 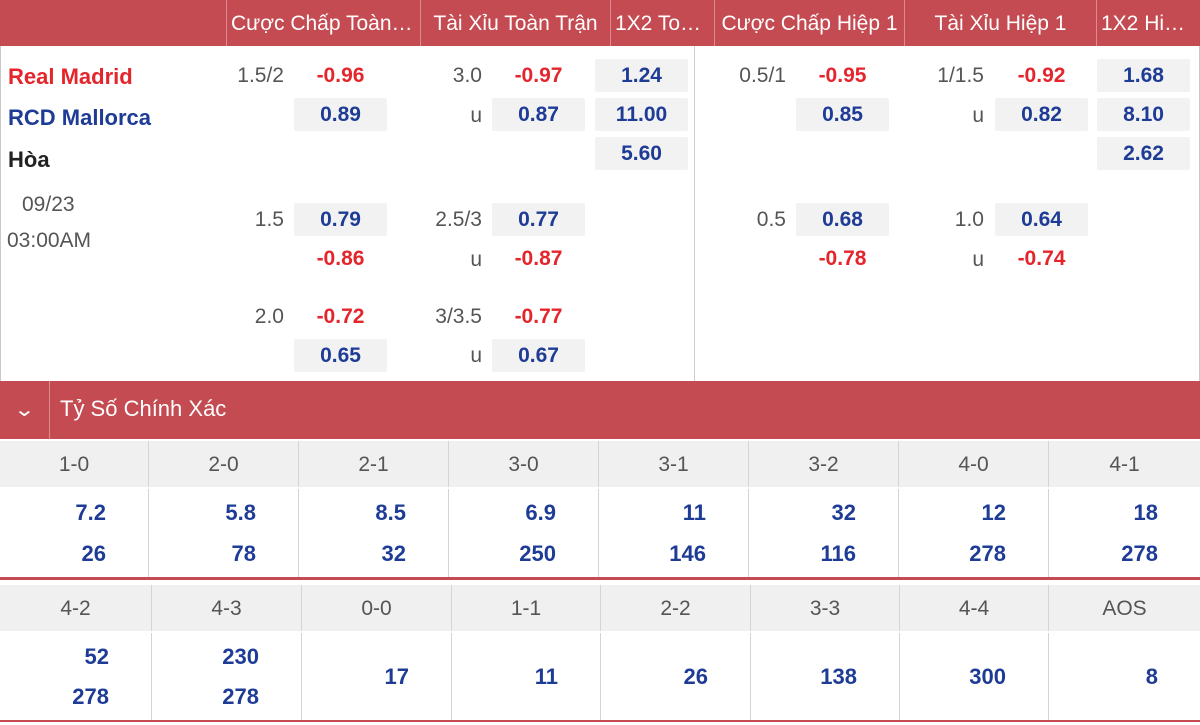 I want to click on score-label: 3-2, so click(x=824, y=464).